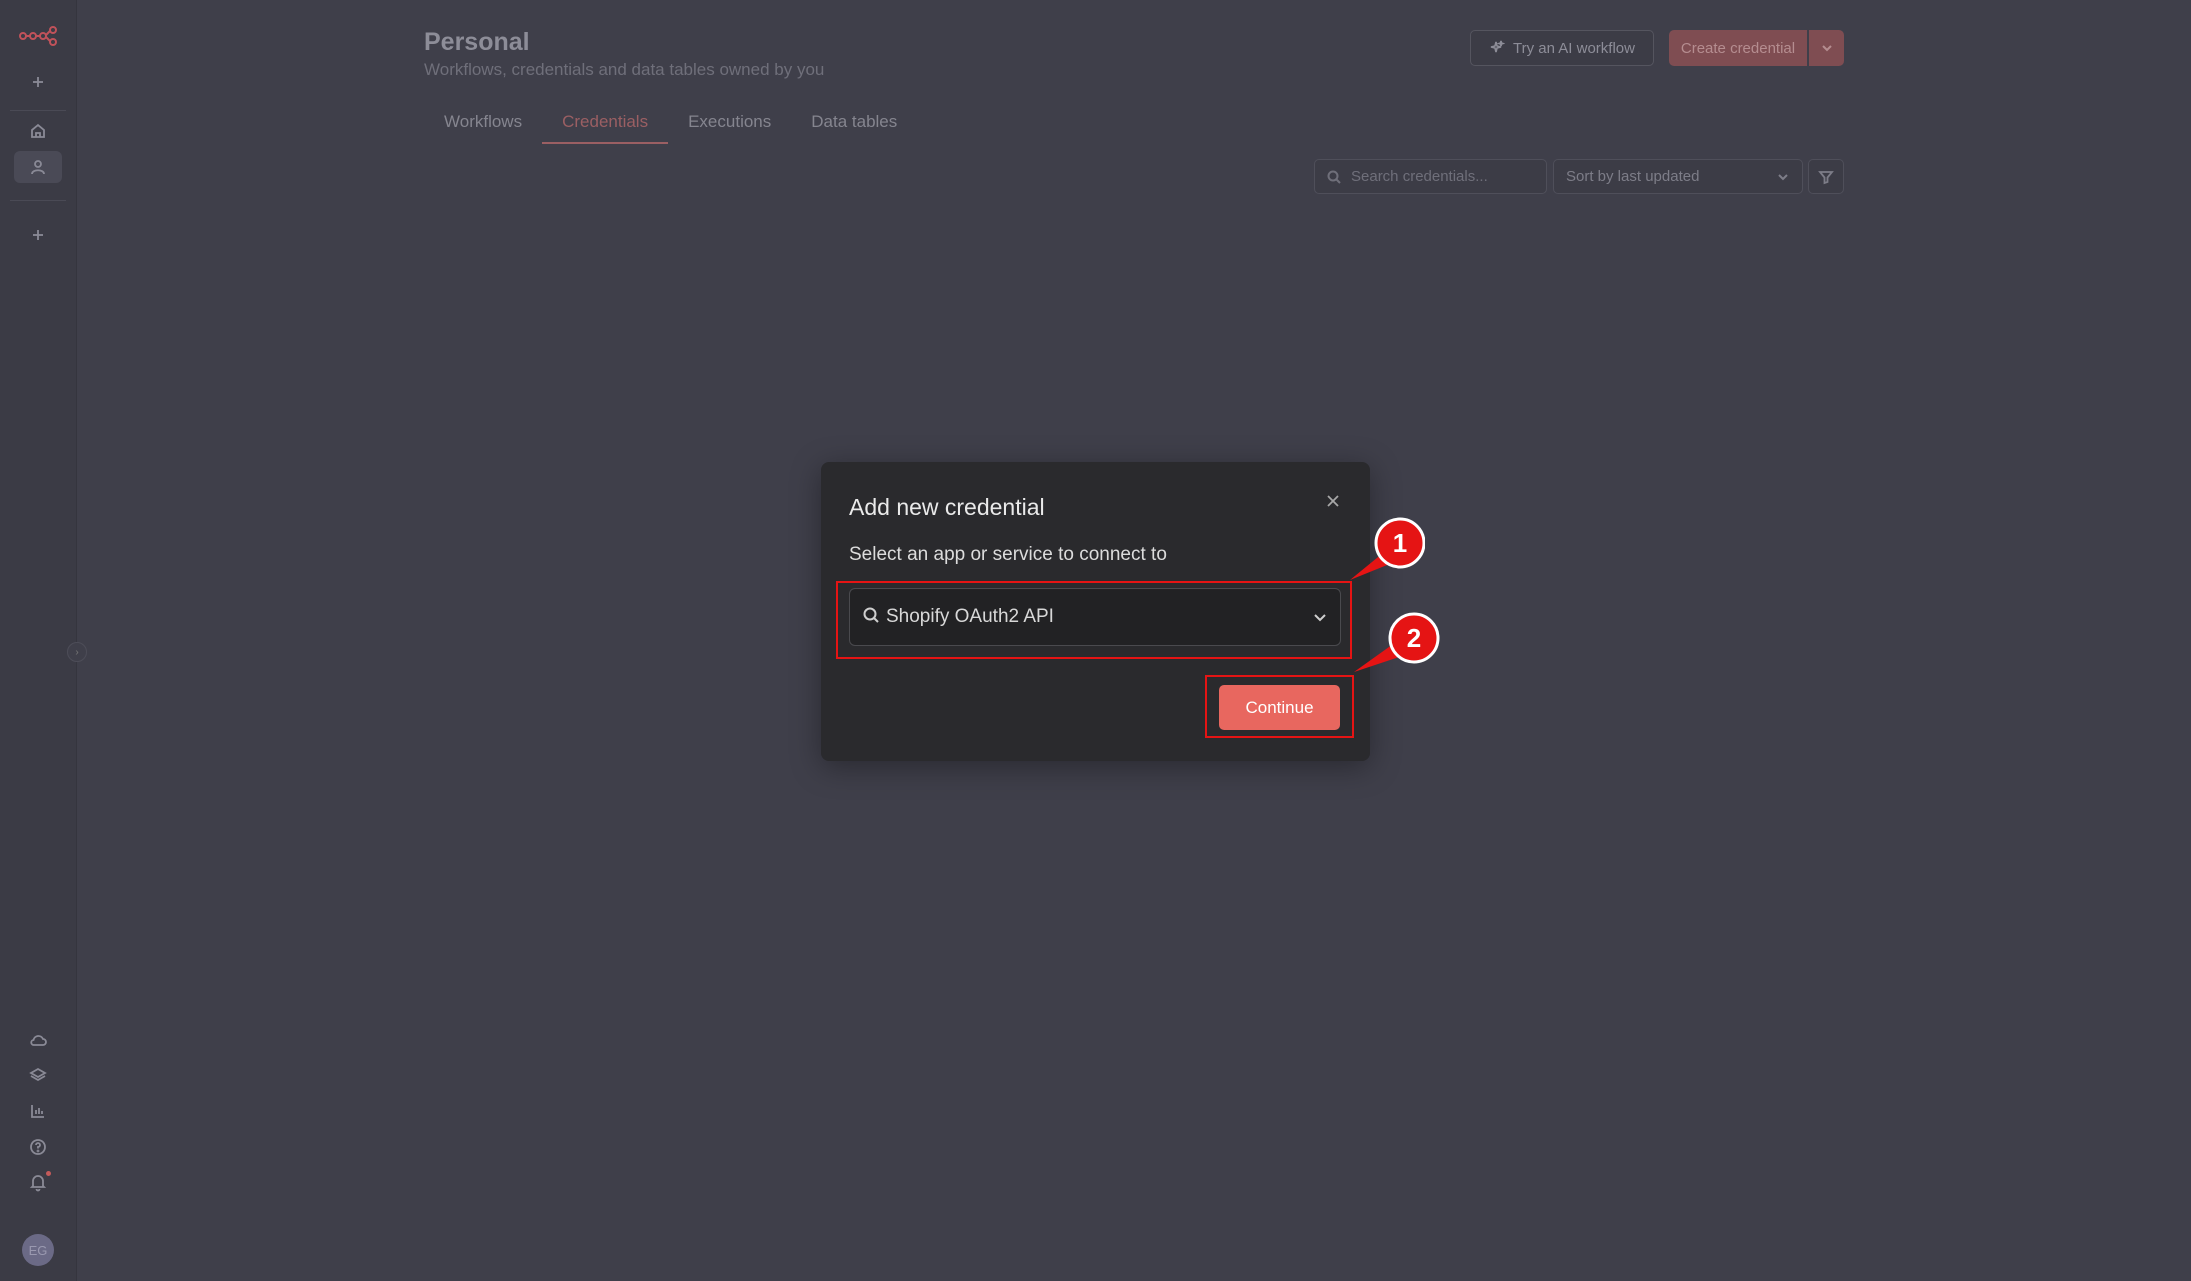 The height and width of the screenshot is (1281, 2191). I want to click on create-credential-button: Create credential, so click(1738, 48).